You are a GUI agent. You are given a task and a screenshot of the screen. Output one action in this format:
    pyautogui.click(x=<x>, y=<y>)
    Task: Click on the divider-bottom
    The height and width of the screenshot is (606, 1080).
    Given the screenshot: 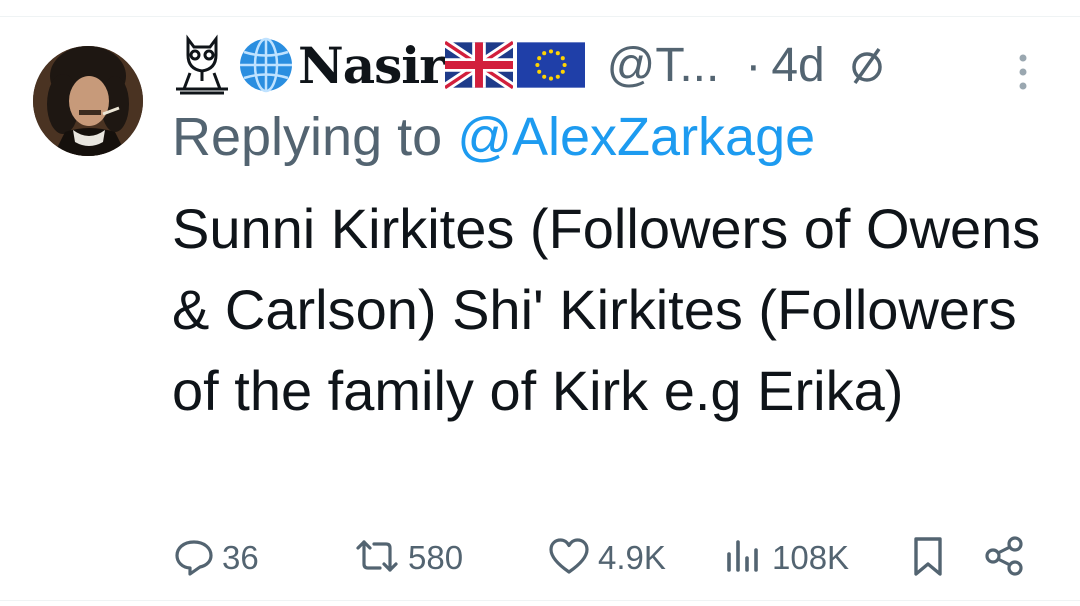 What is the action you would take?
    pyautogui.click(x=540, y=600)
    